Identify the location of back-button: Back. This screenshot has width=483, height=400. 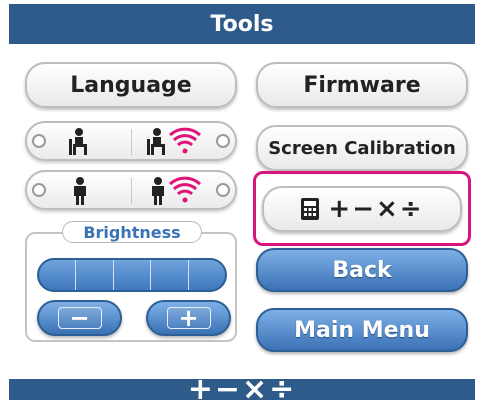
(362, 270).